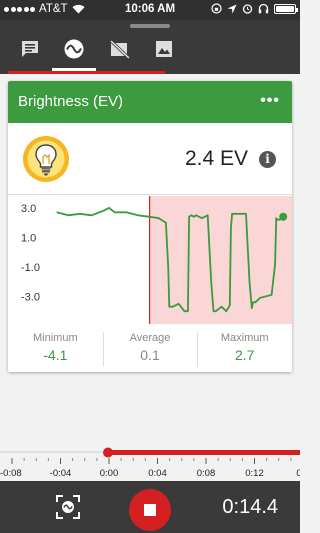 This screenshot has width=320, height=533. Describe the element at coordinates (46, 159) in the screenshot. I see `lightbulb-icon` at that location.